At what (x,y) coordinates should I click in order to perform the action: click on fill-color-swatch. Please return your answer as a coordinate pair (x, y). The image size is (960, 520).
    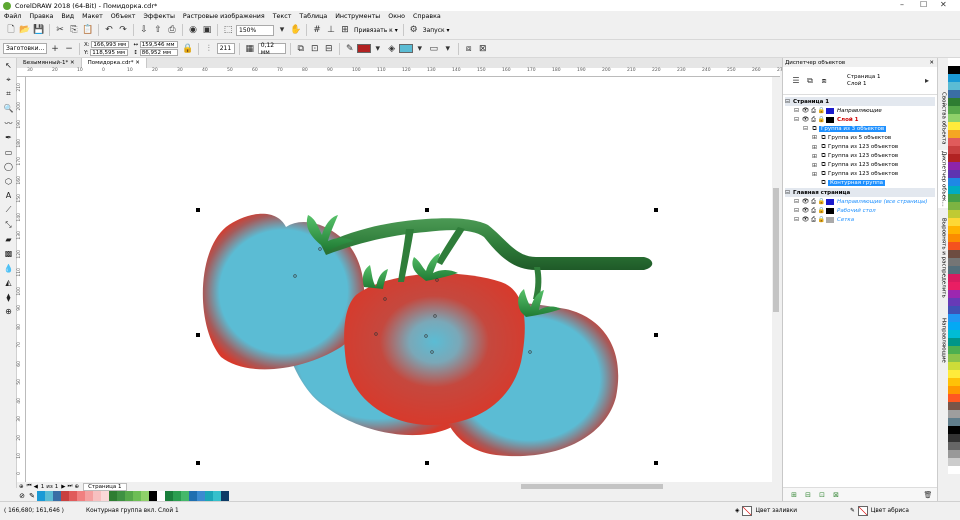
    Looking at the image, I should click on (405, 48).